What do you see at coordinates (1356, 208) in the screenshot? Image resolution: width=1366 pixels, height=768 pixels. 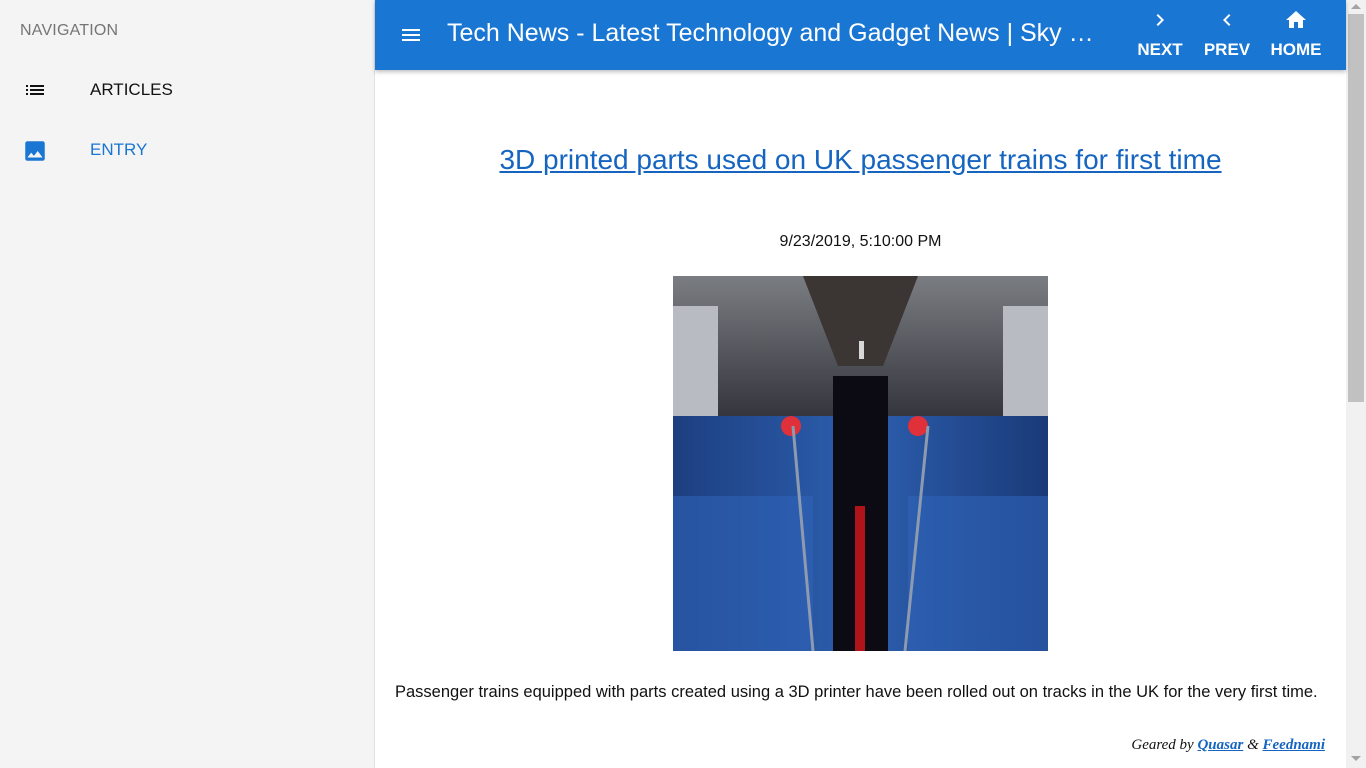 I see `scrollbar-thumb` at bounding box center [1356, 208].